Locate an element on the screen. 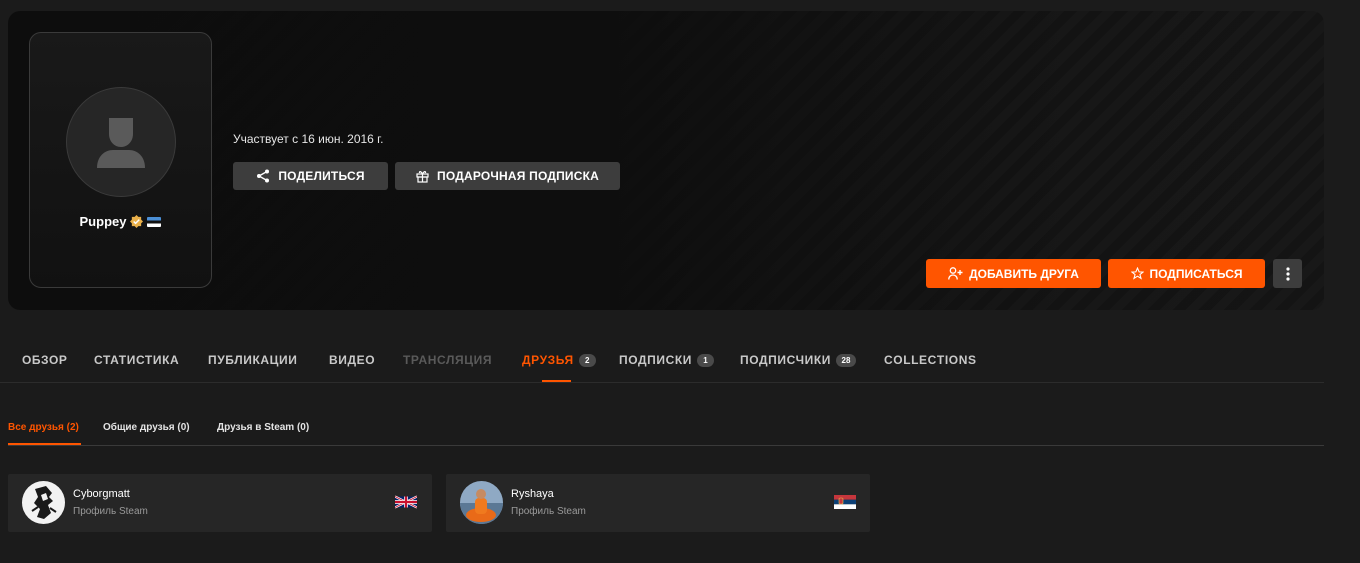 The width and height of the screenshot is (1360, 563). avatar is located at coordinates (121, 142).